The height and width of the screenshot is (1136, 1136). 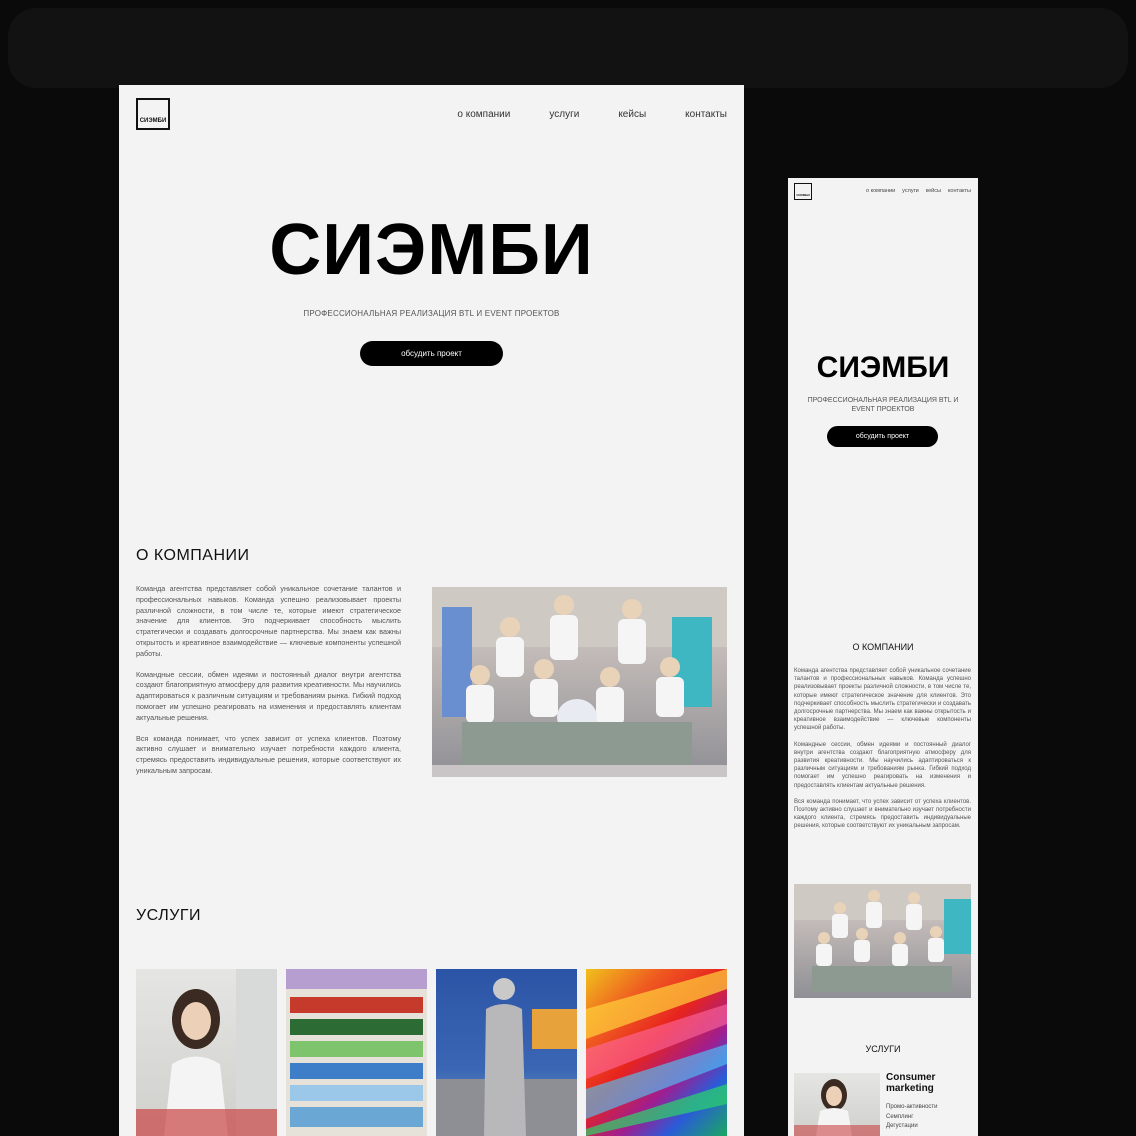 What do you see at coordinates (656, 1052) in the screenshot?
I see `service-card-printing` at bounding box center [656, 1052].